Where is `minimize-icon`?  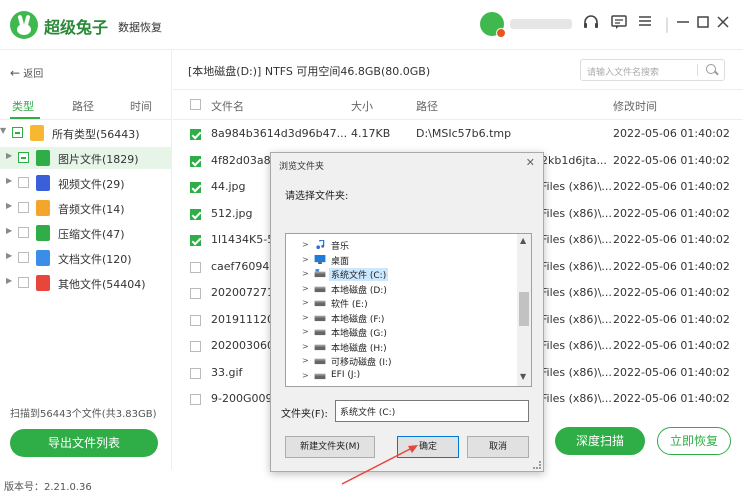 minimize-icon is located at coordinates (683, 24).